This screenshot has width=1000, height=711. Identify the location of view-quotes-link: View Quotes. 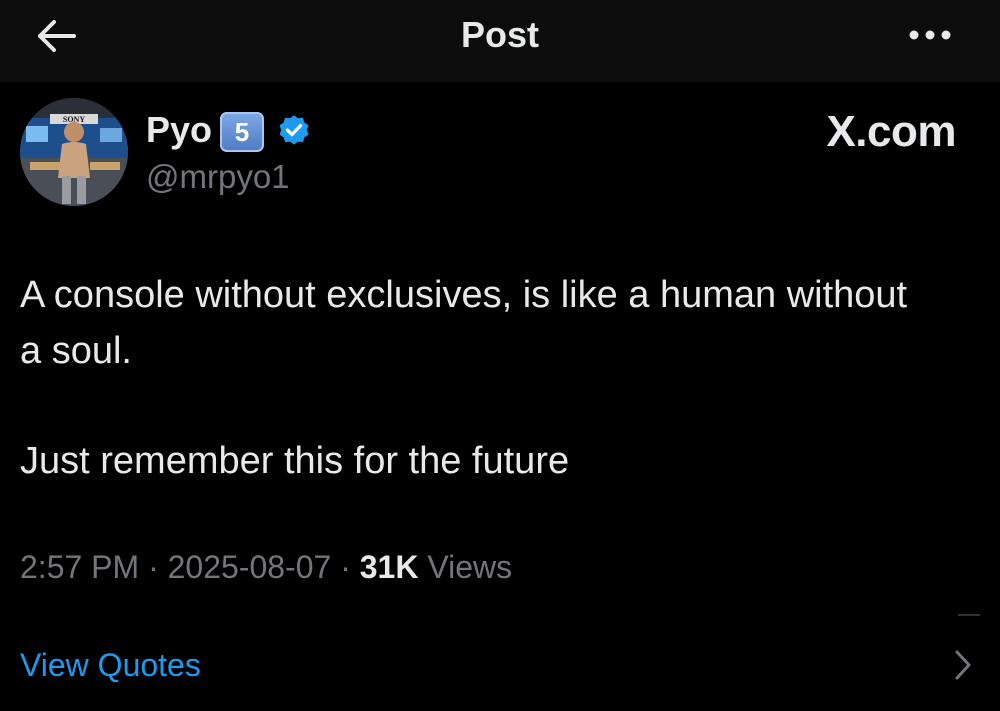
(110, 665).